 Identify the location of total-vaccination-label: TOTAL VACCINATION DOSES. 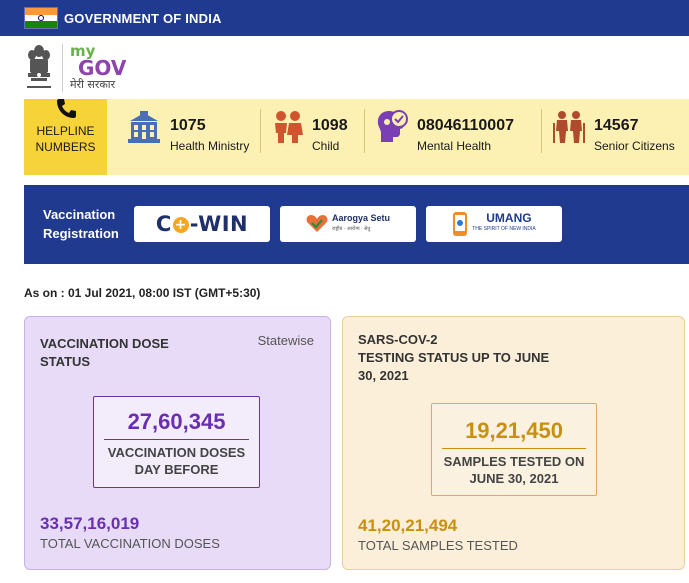
(130, 543).